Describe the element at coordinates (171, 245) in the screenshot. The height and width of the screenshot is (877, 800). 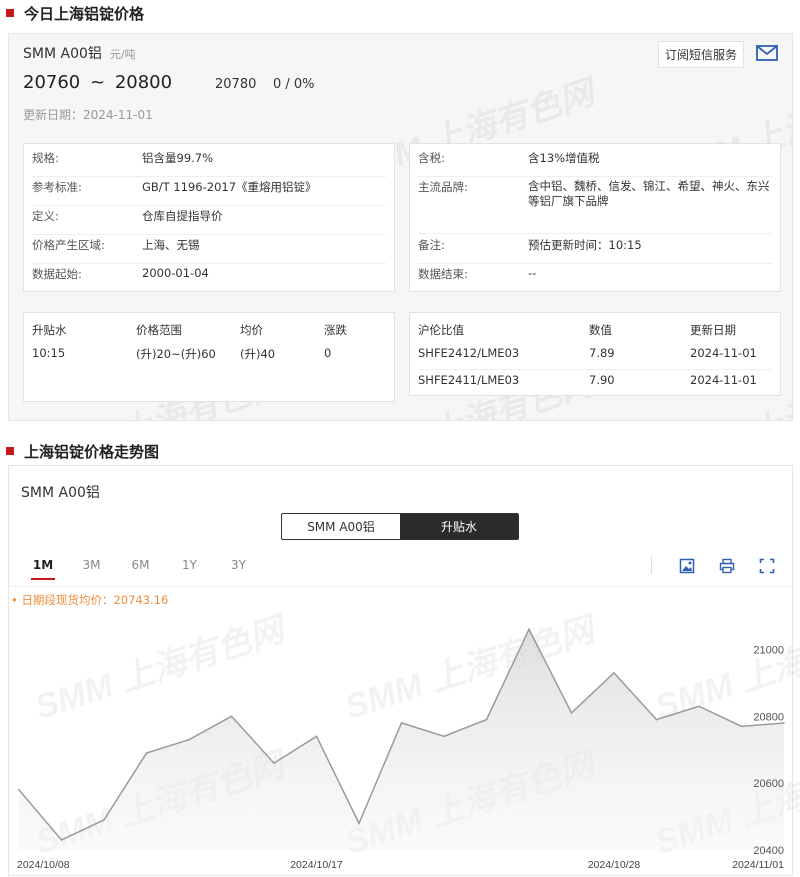
I see `spec-value: 上海、无锡` at that location.